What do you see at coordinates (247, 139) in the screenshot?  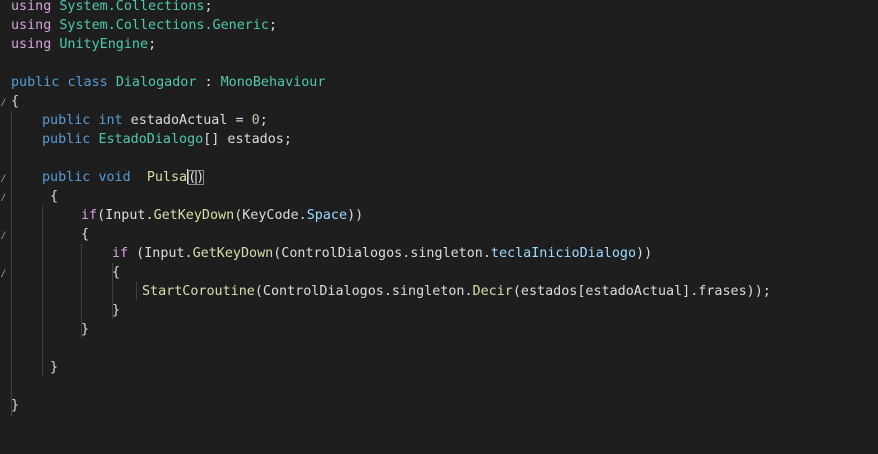 I see `code-text: [] estados;` at bounding box center [247, 139].